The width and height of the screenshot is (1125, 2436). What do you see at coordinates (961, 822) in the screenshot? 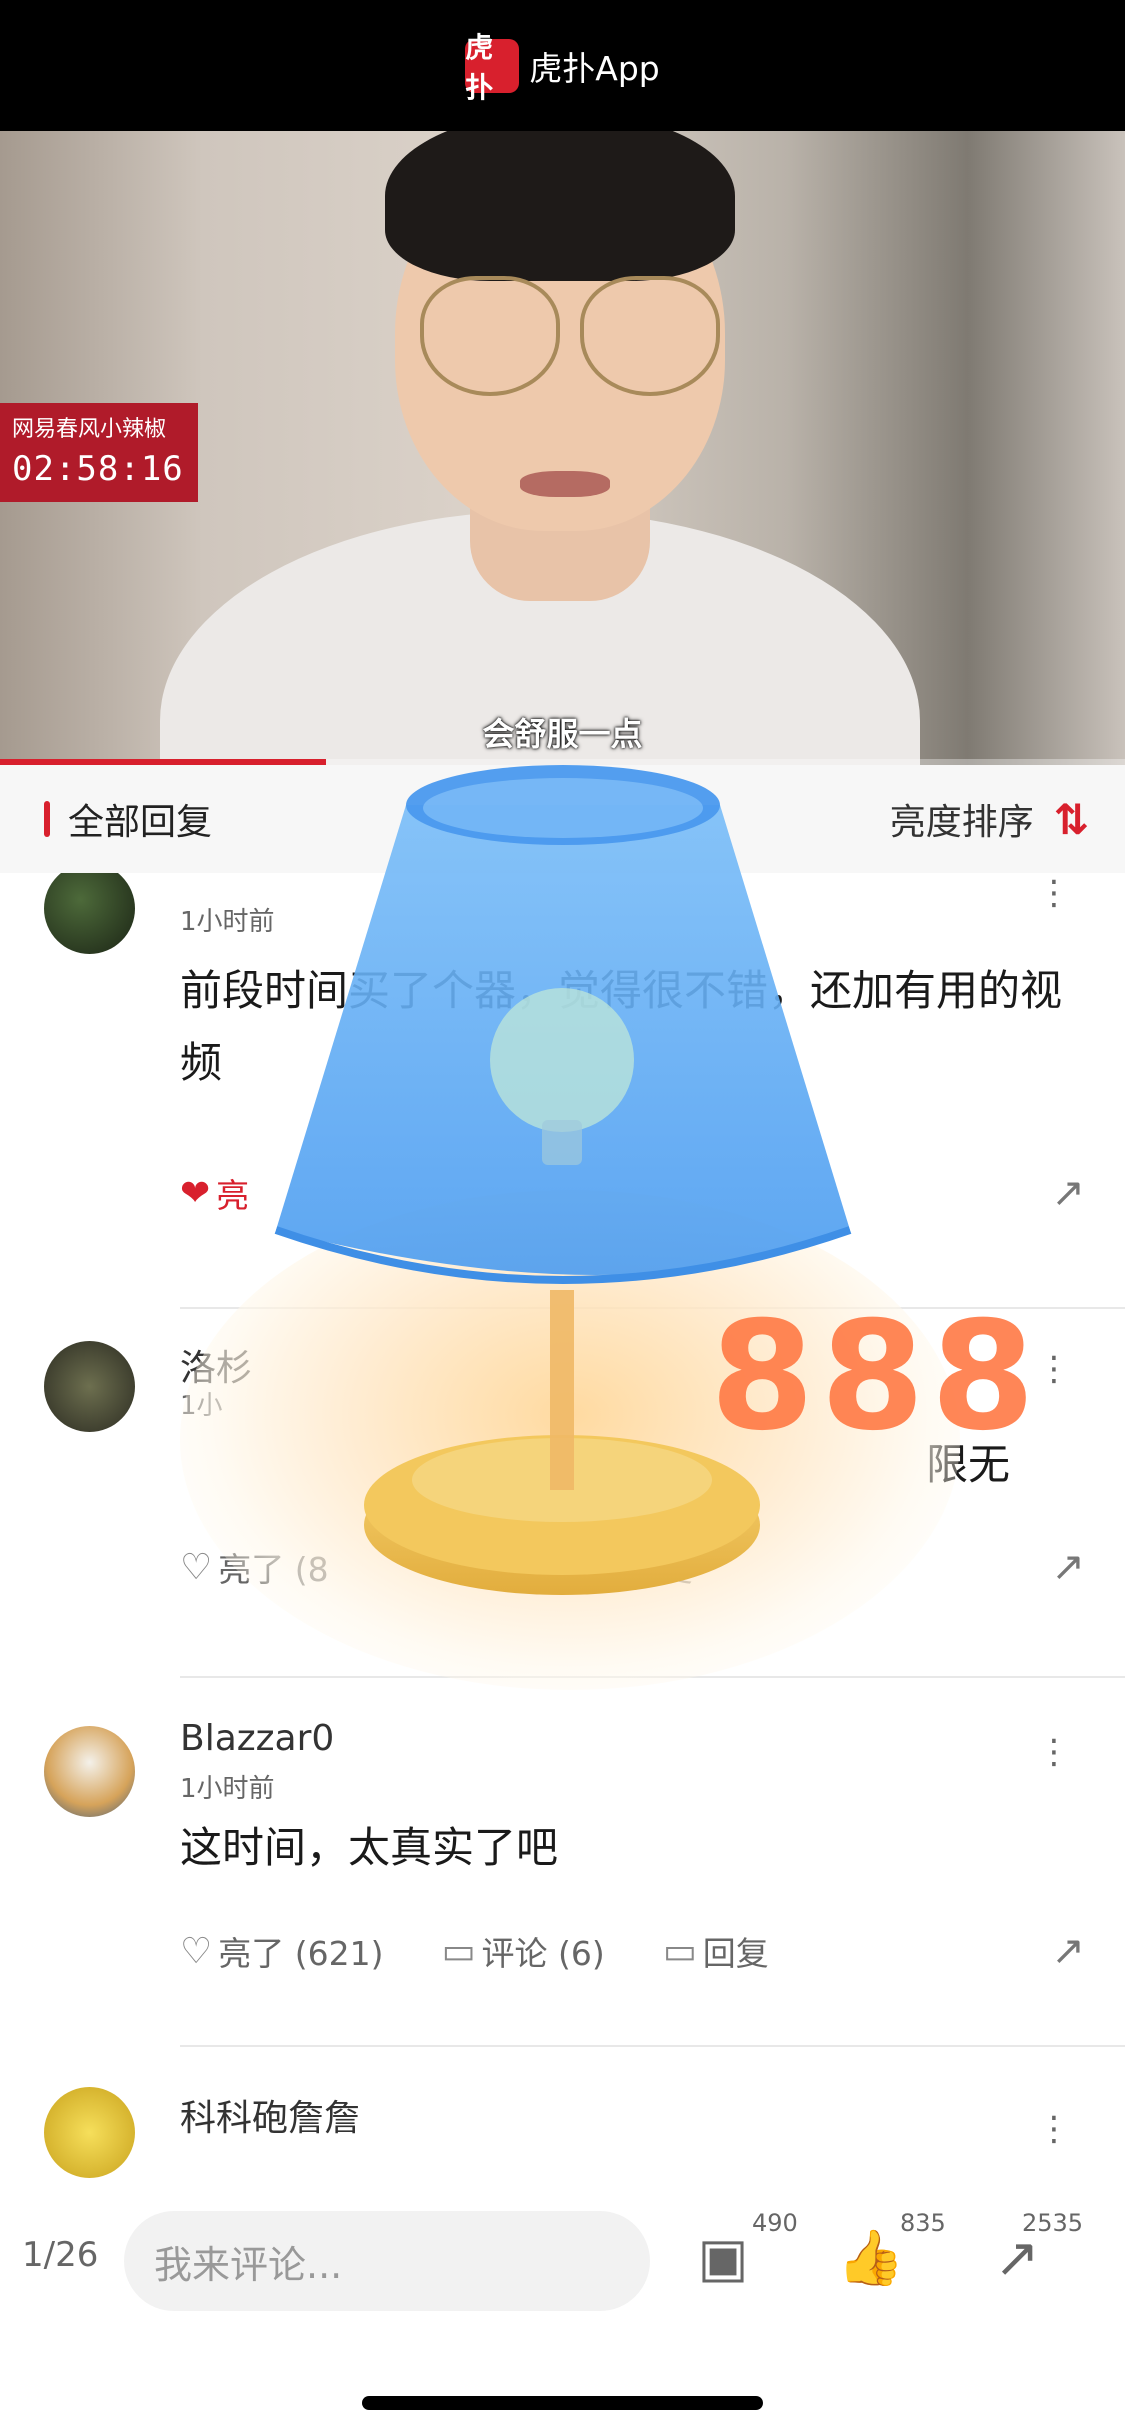
I see `sort-label: 亮度排序` at bounding box center [961, 822].